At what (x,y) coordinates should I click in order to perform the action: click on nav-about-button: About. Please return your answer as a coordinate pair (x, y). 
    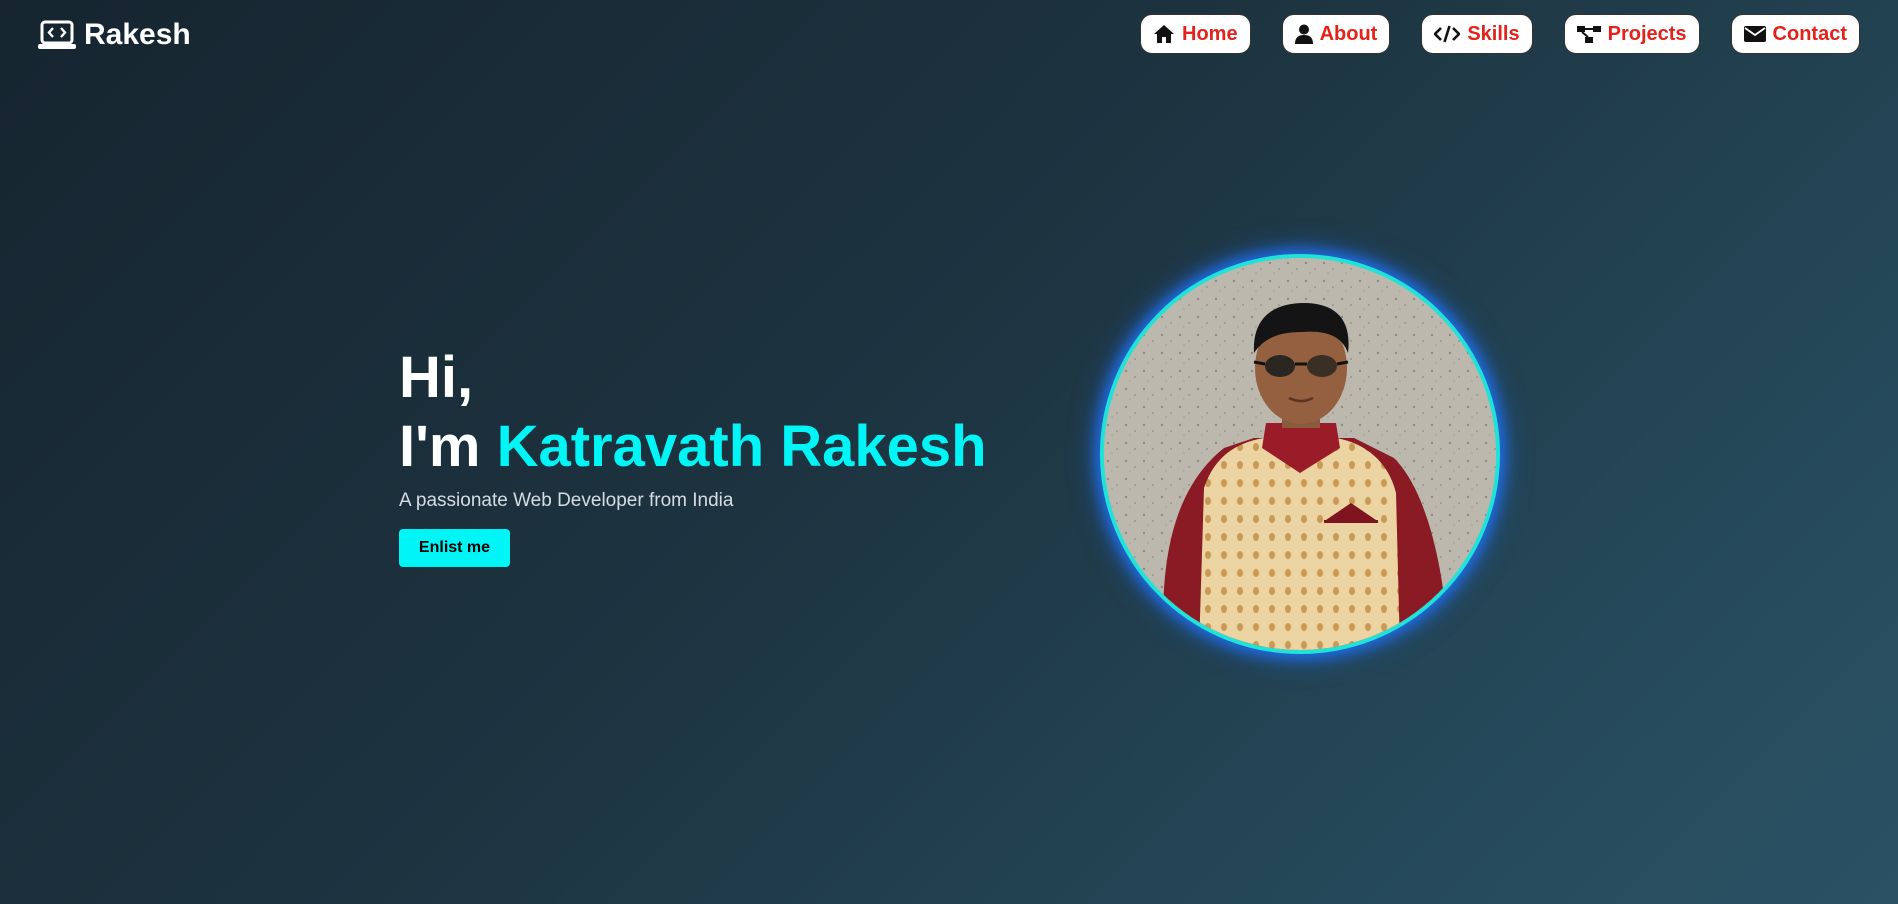
    Looking at the image, I should click on (1336, 34).